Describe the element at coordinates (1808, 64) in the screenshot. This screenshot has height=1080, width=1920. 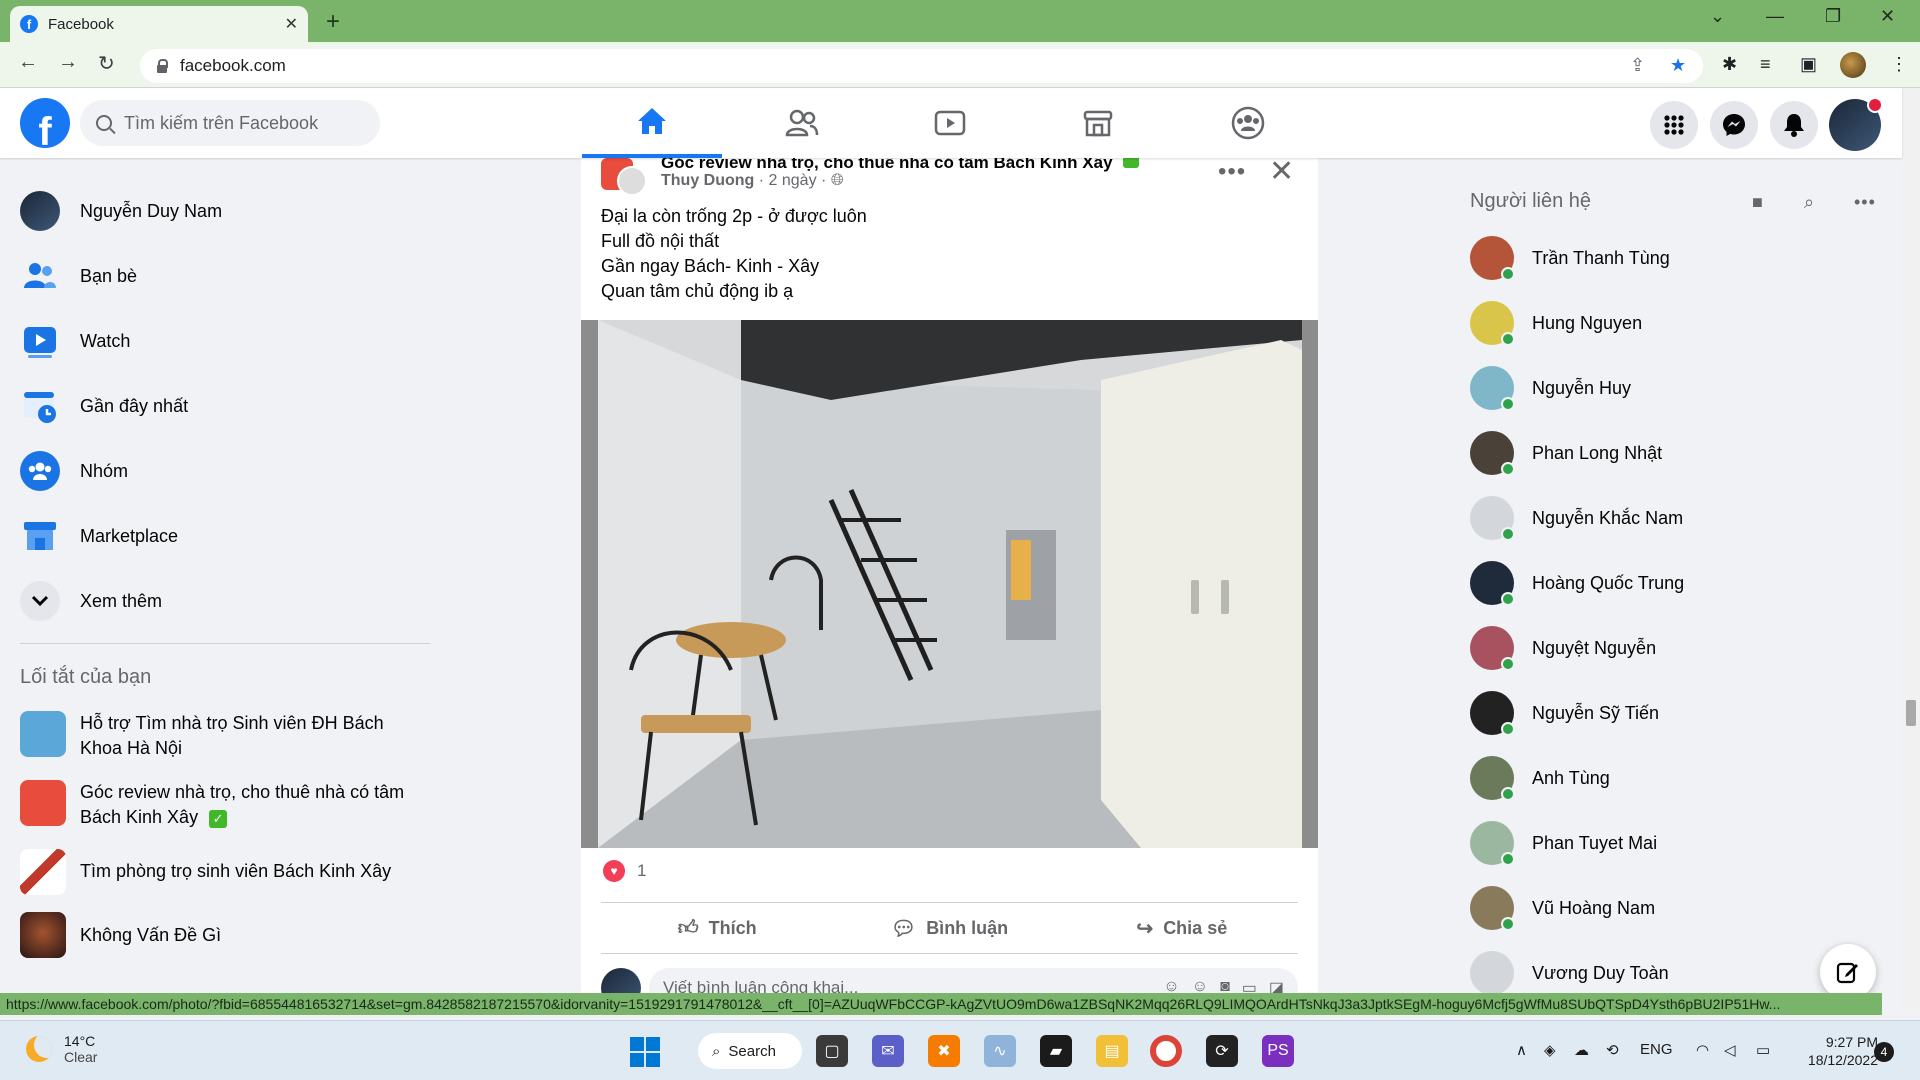
I see `side-panel-icon: ▣` at that location.